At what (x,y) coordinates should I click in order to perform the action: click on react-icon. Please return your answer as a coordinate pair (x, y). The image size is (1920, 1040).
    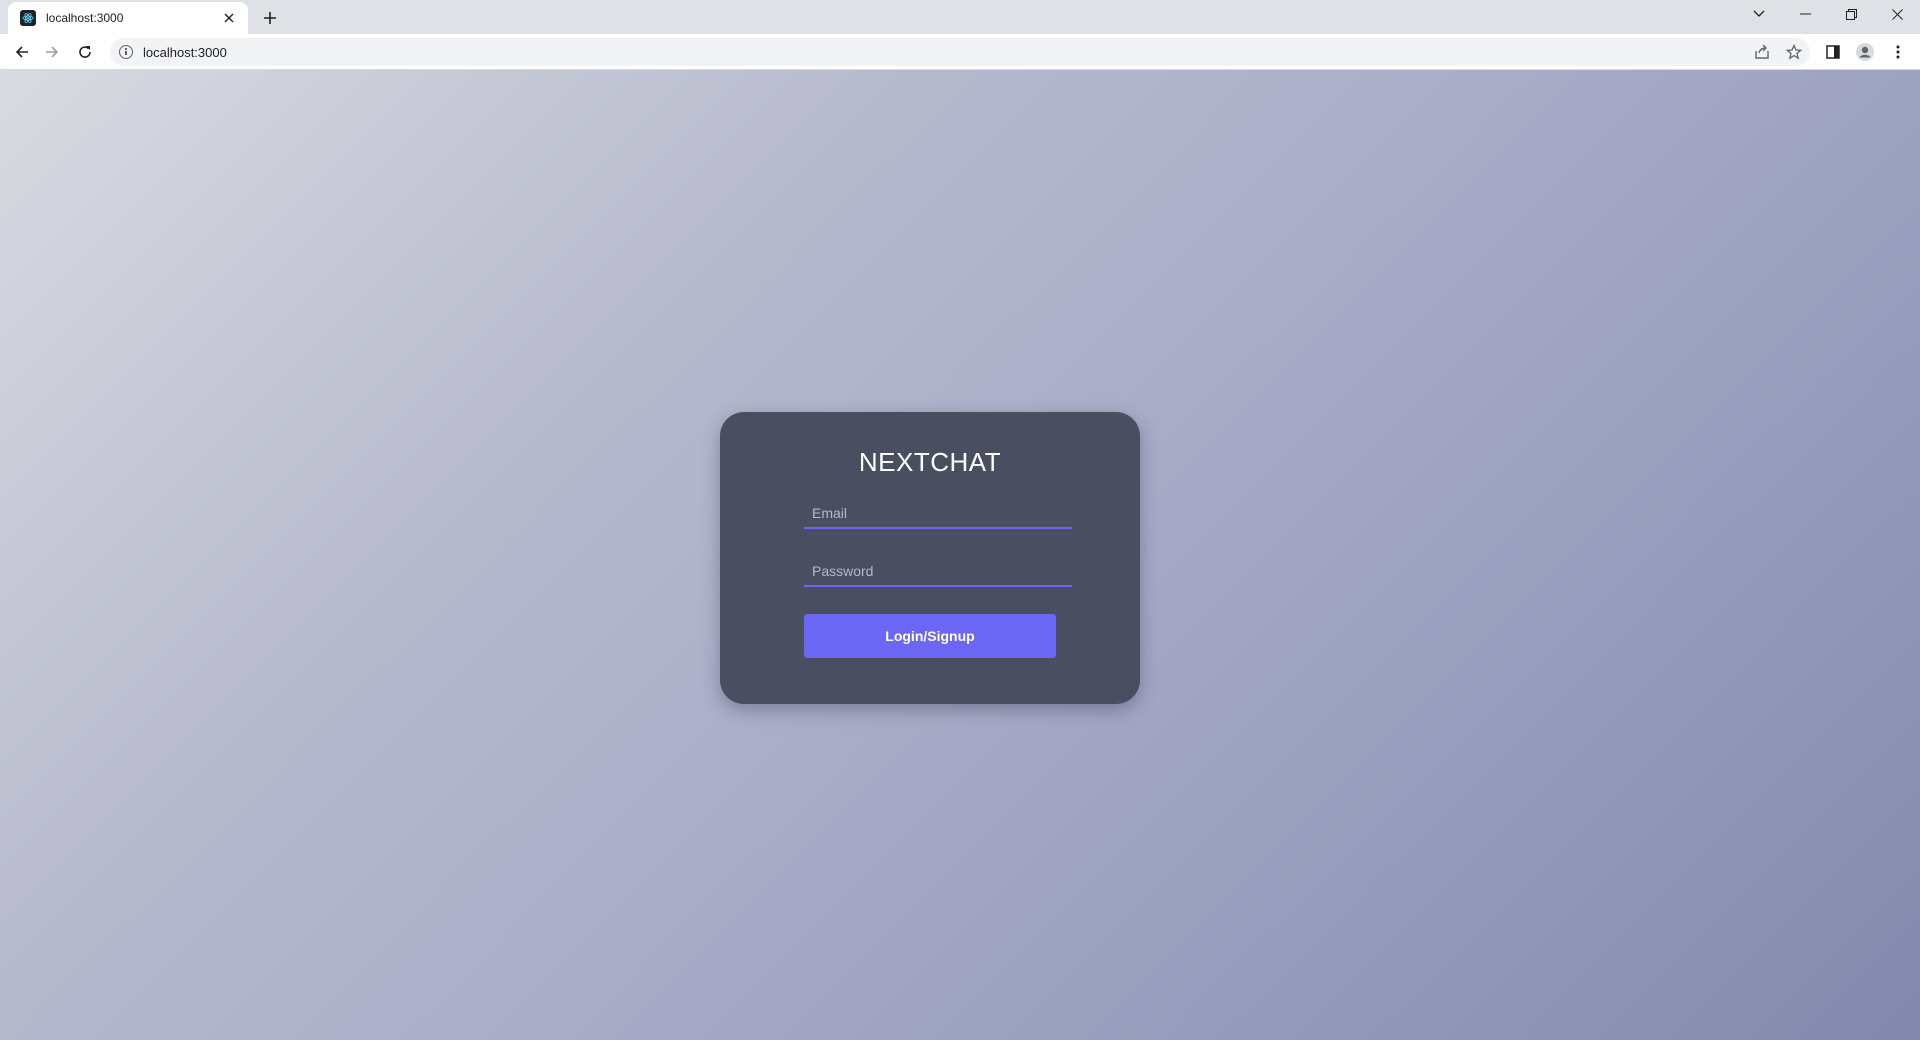
    Looking at the image, I should click on (28, 18).